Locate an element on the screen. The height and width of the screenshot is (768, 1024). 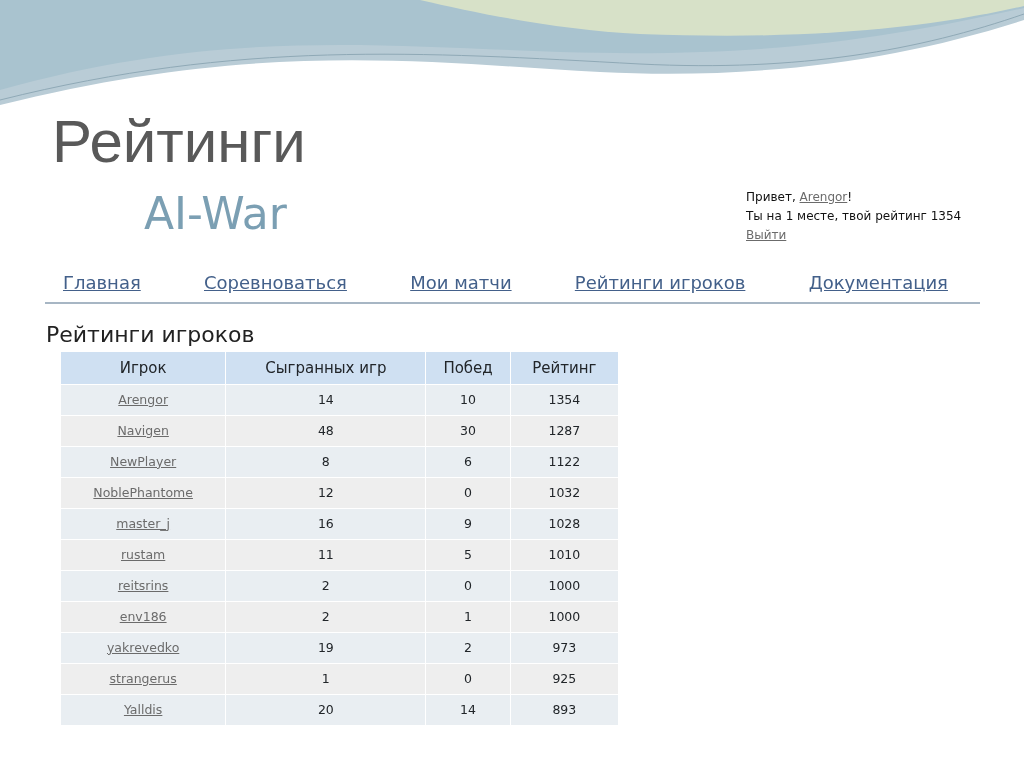
player-link: master_j is located at coordinates (143, 523).